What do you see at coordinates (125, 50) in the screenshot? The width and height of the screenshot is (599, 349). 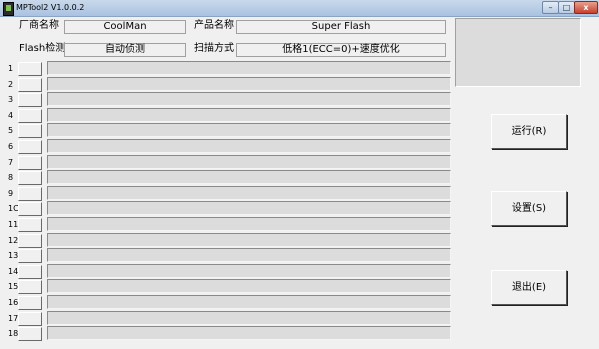 I see `flash-detect-field: 自动侦测` at bounding box center [125, 50].